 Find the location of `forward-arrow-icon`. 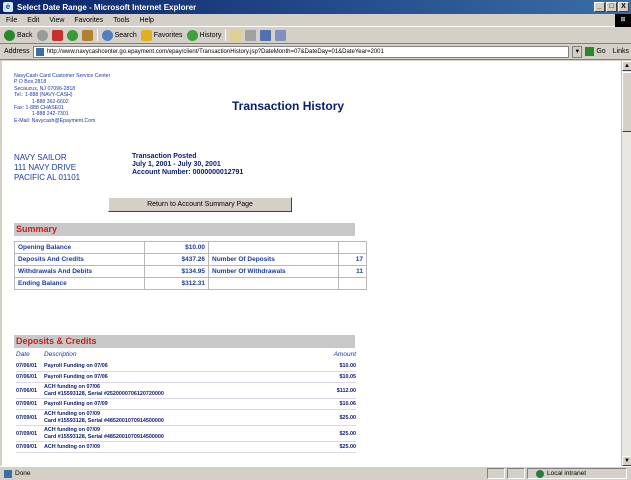

forward-arrow-icon is located at coordinates (42, 35).